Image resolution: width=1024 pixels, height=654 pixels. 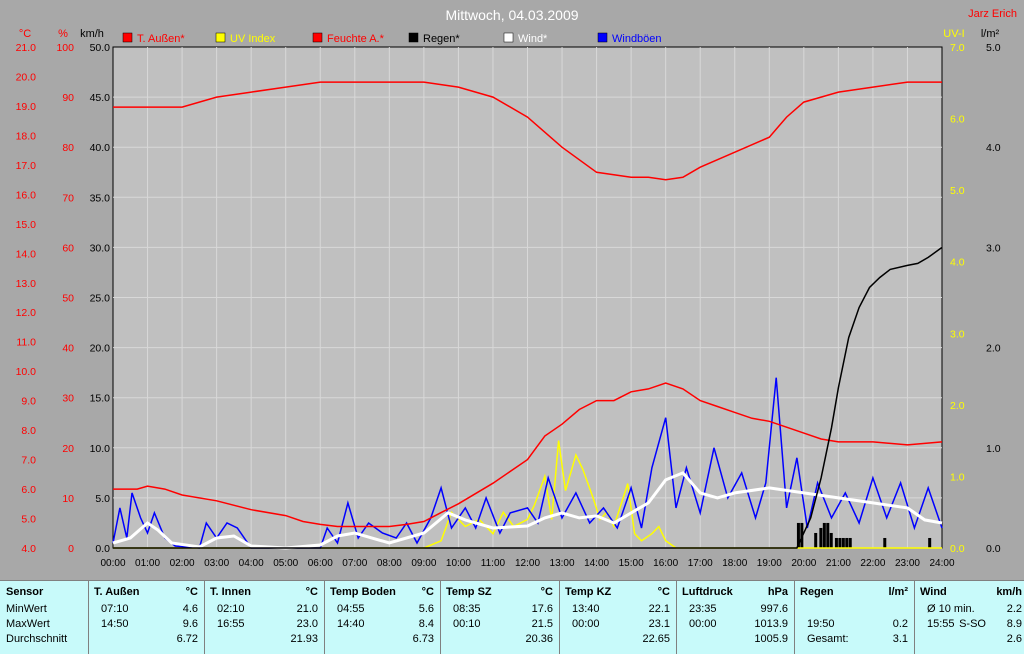 I want to click on stats-cell-value: 0.2, so click(x=900, y=624).